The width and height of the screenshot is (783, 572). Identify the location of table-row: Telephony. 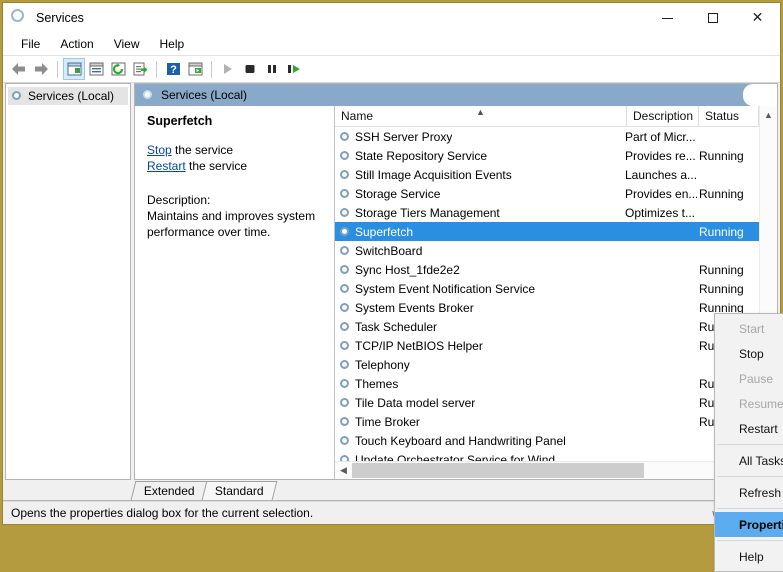
(547, 364).